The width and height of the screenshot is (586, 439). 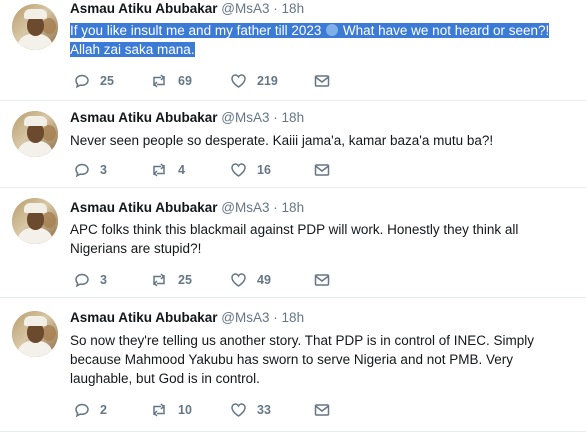 I want to click on emoji-container, so click(x=330, y=30).